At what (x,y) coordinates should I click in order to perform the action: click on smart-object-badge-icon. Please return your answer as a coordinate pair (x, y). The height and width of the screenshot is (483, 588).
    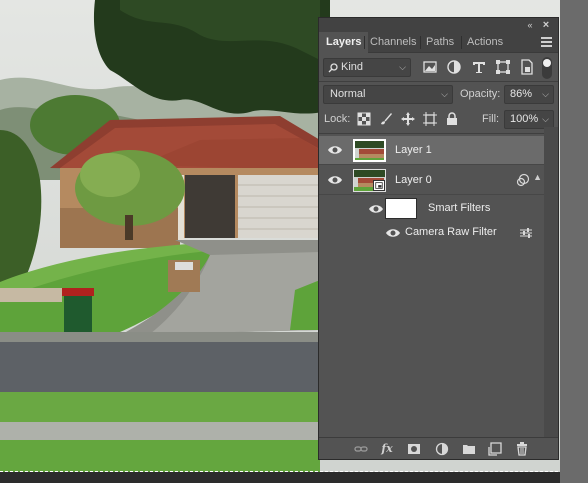
    Looking at the image, I should click on (379, 185).